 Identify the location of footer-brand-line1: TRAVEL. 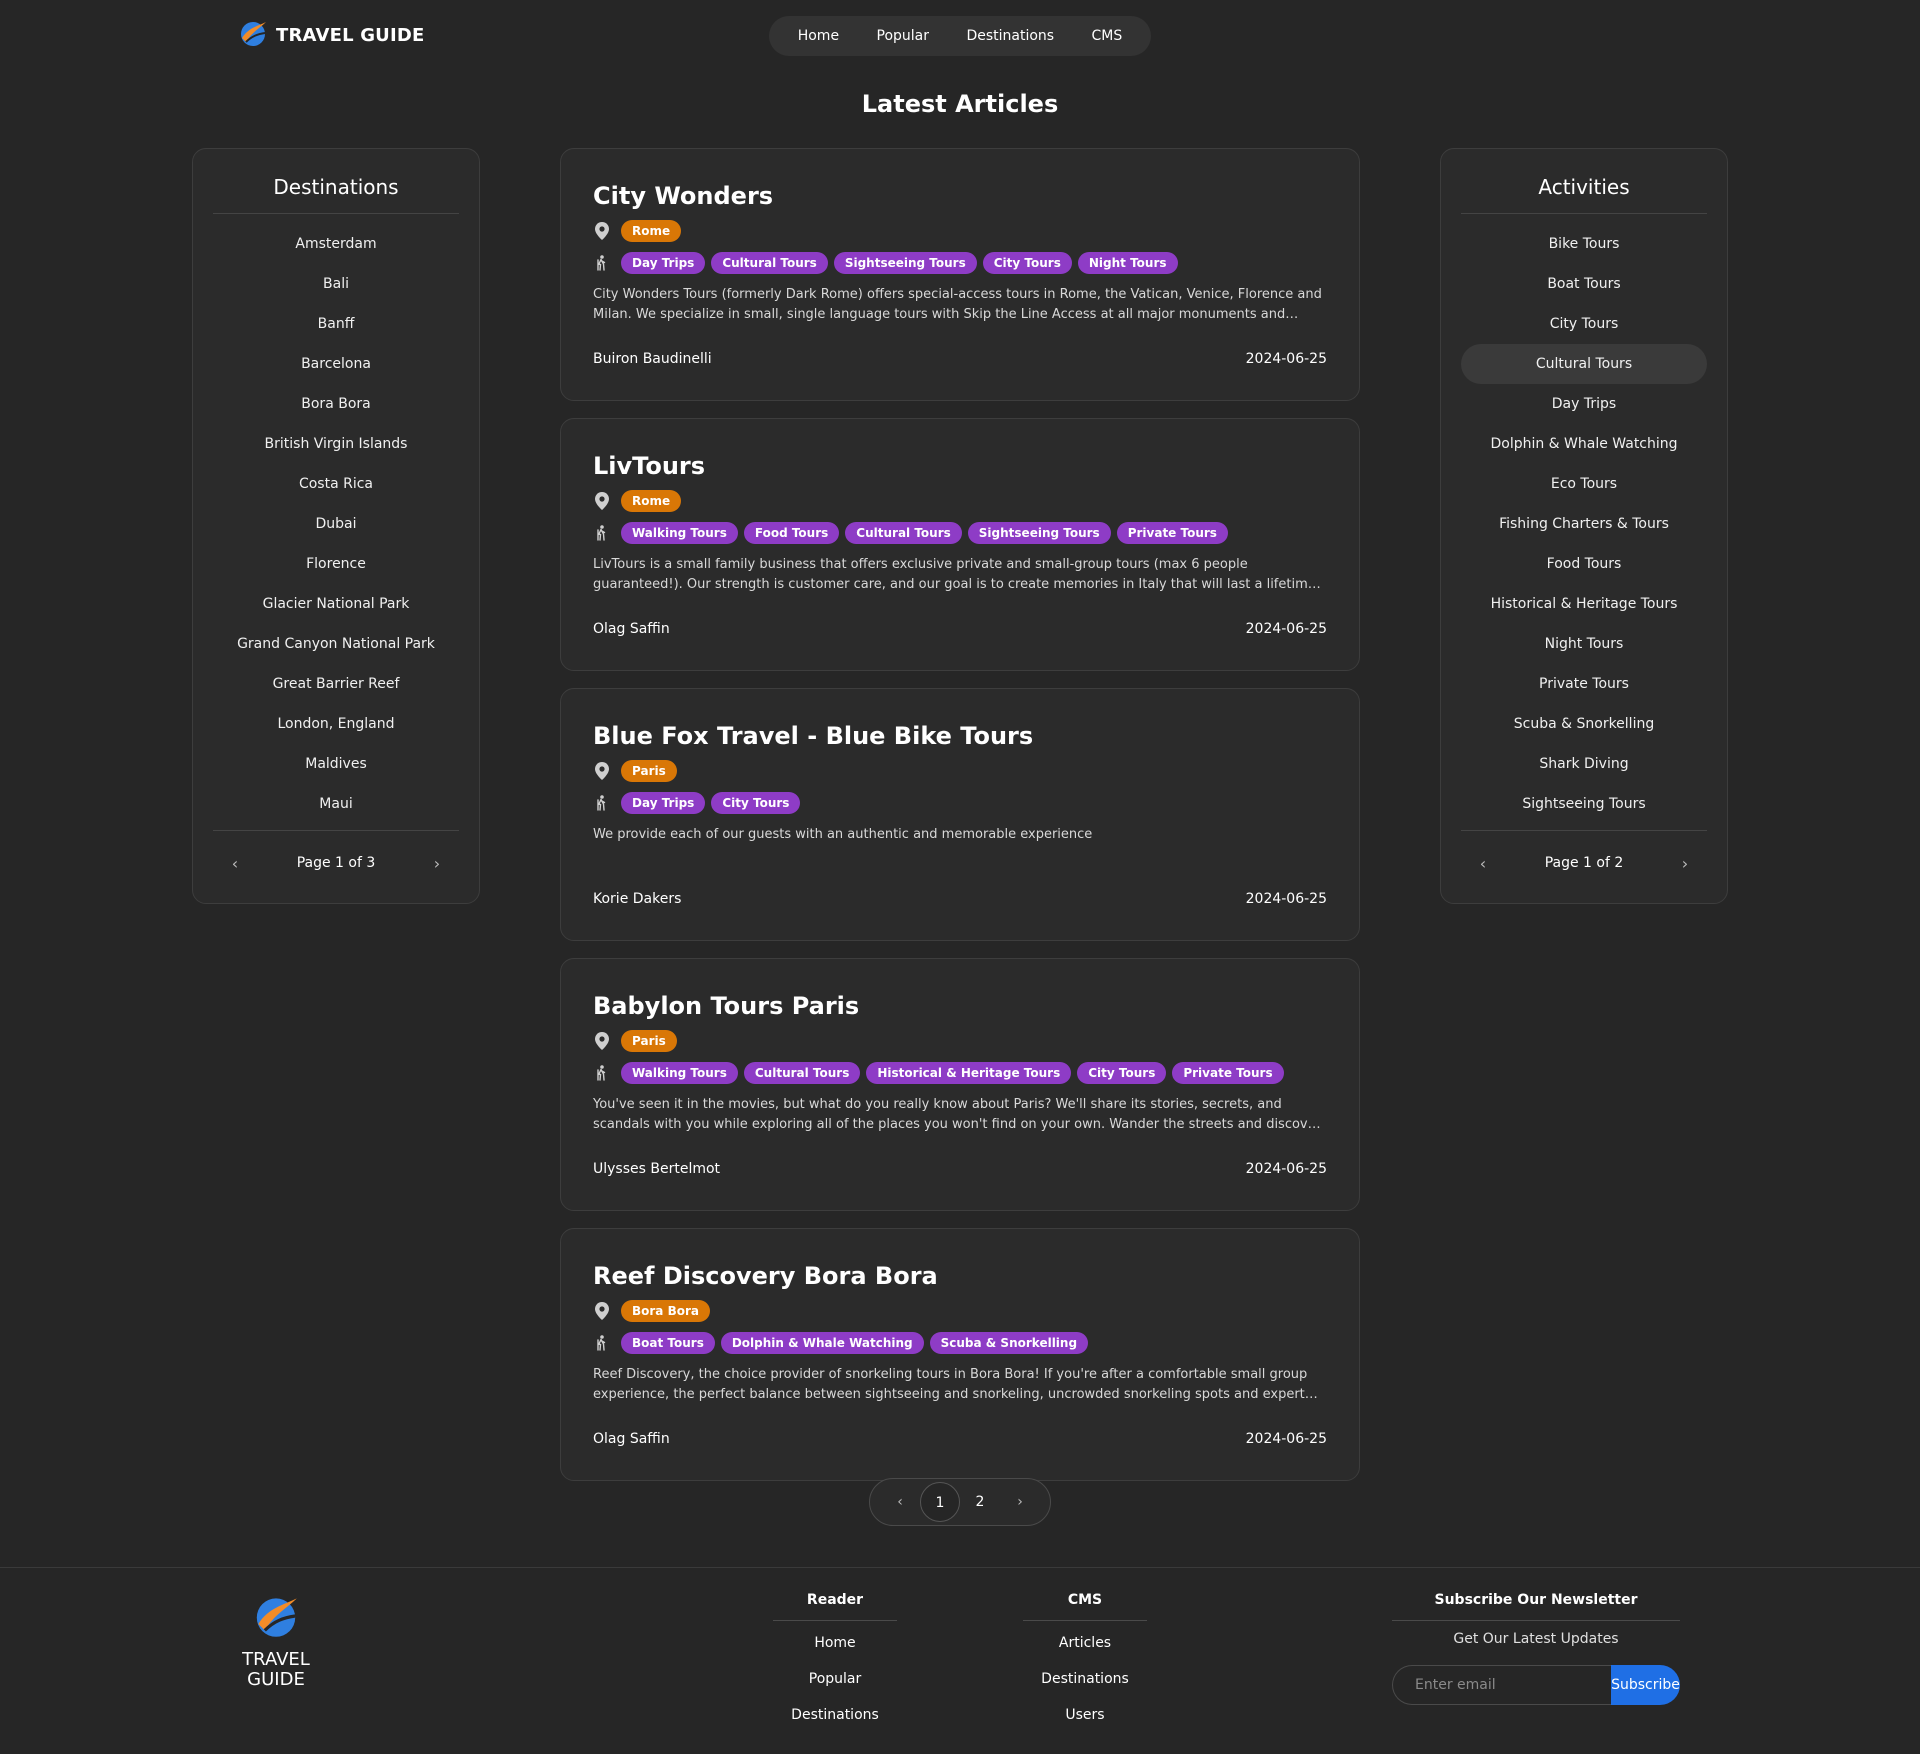
(276, 1659).